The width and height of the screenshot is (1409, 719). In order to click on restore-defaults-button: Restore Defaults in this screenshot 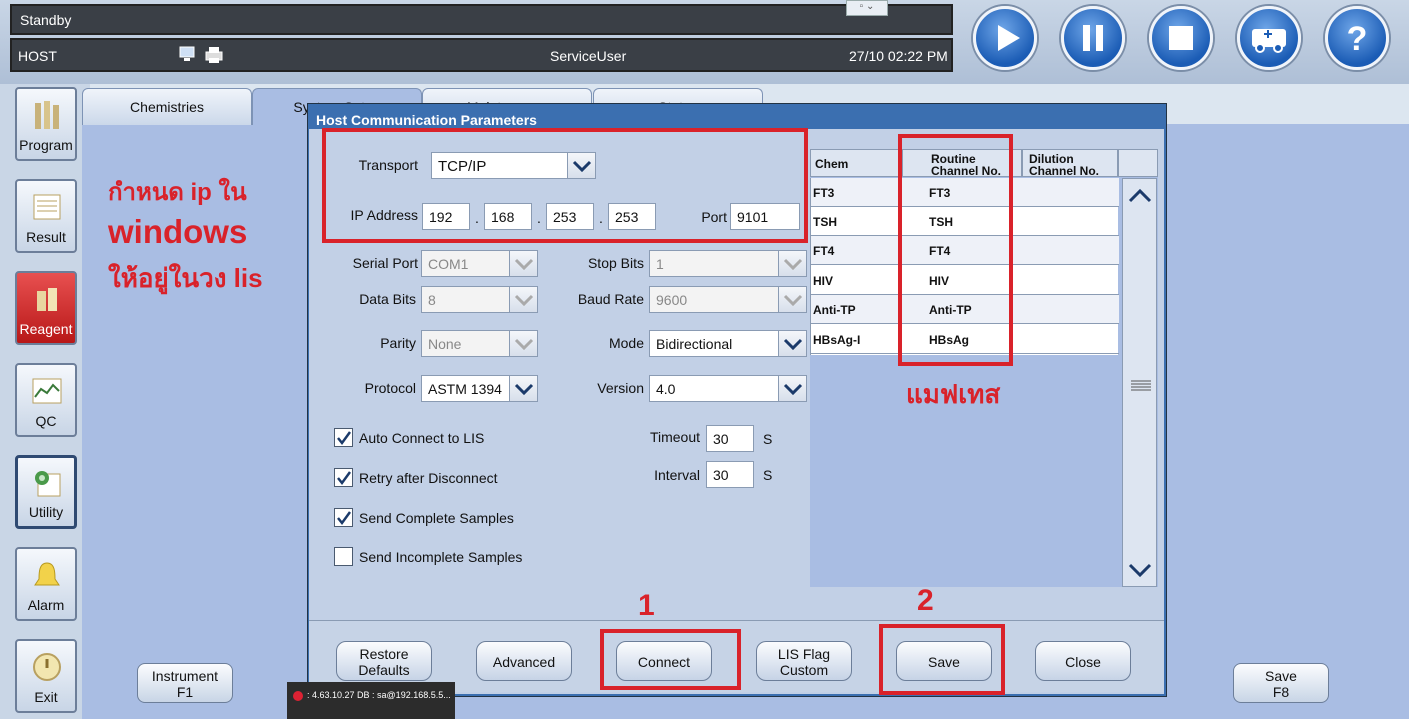, I will do `click(384, 661)`.